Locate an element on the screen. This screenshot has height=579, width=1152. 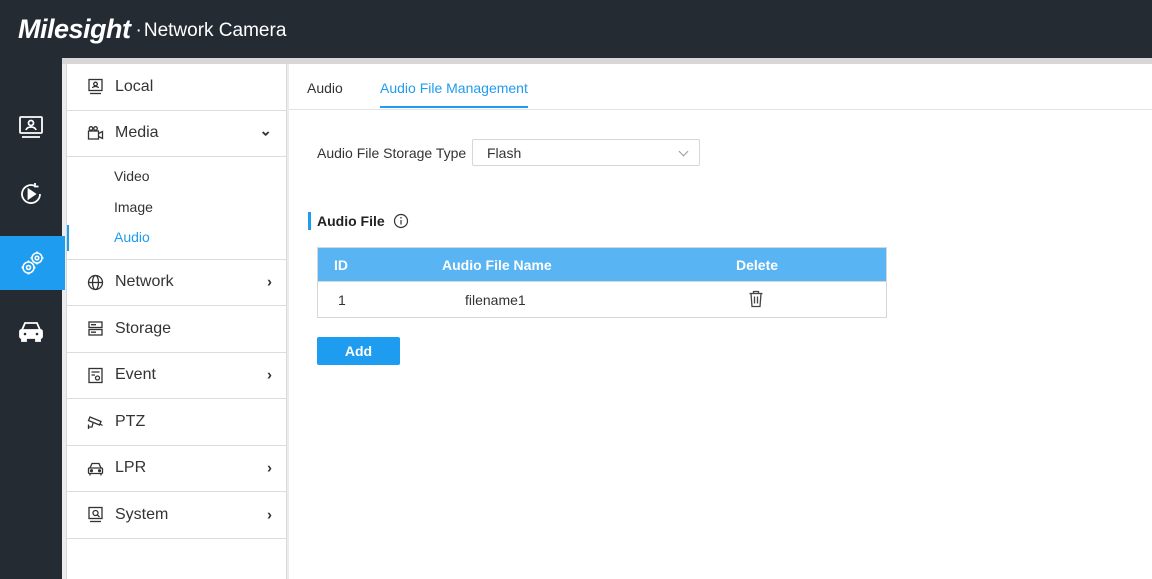
menu-label-lpr: LPR is located at coordinates (131, 468).